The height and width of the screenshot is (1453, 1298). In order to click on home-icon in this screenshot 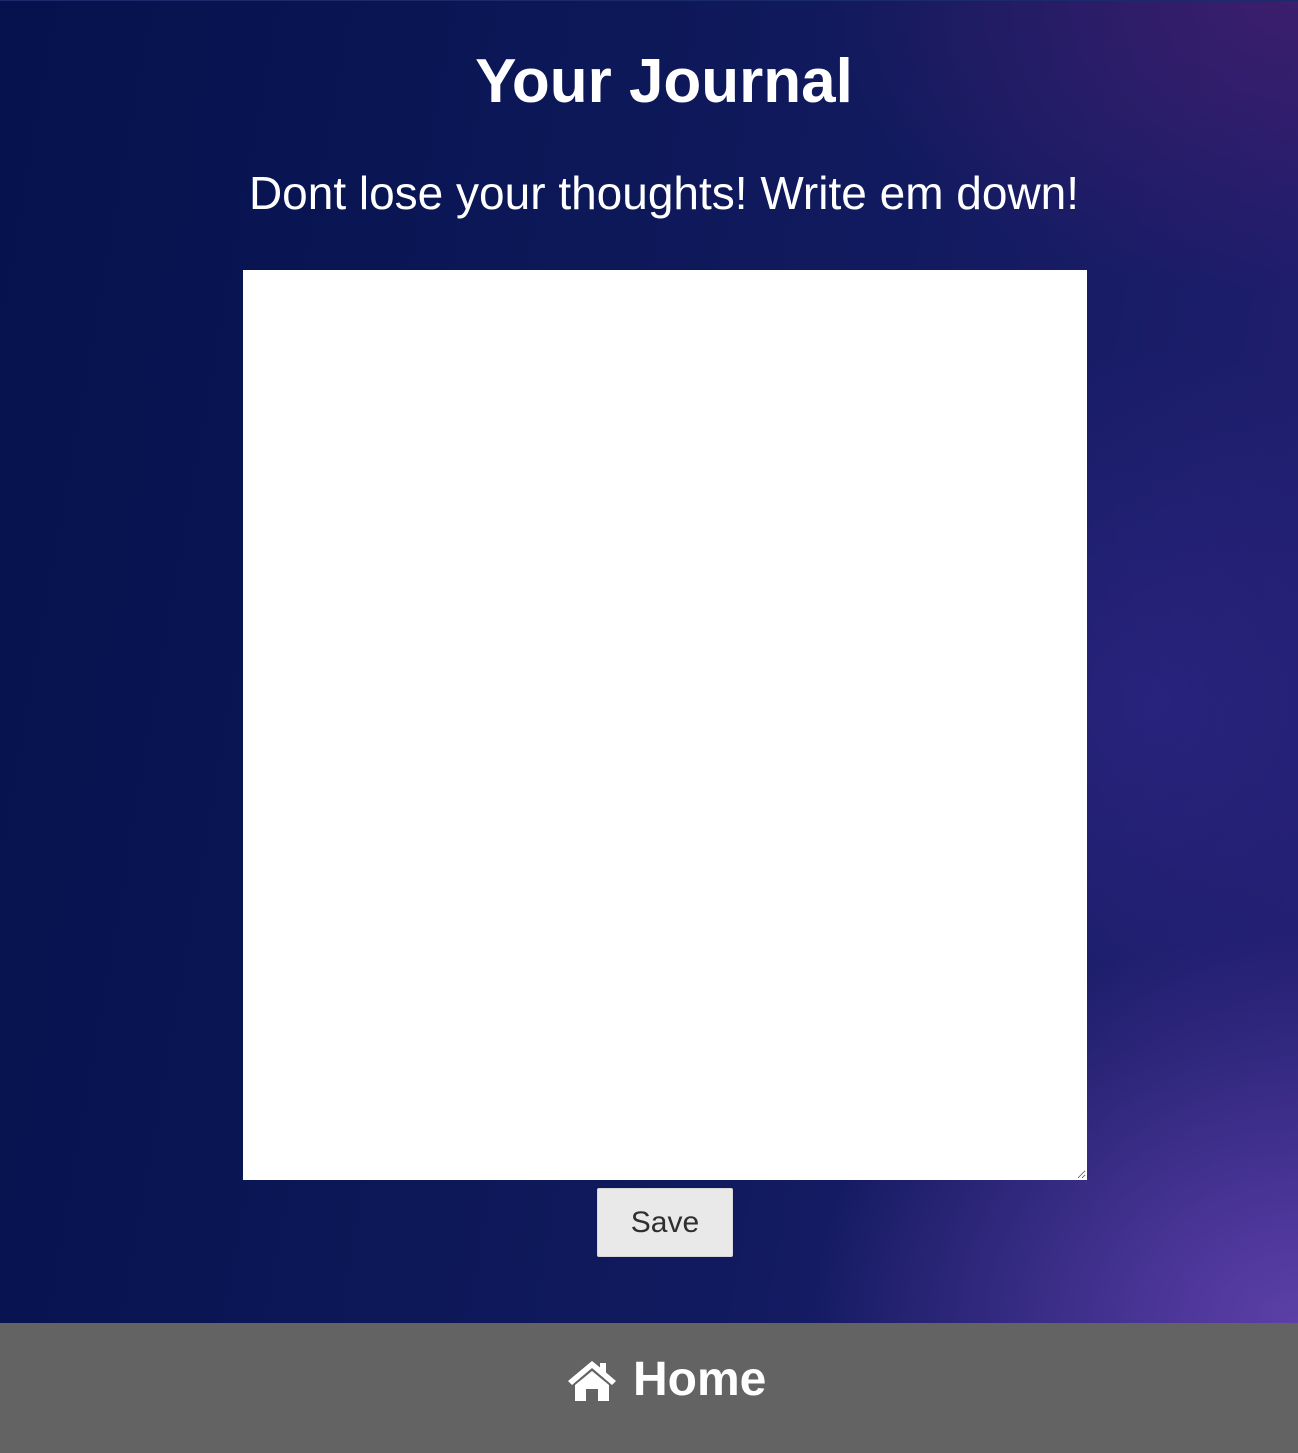, I will do `click(592, 1380)`.